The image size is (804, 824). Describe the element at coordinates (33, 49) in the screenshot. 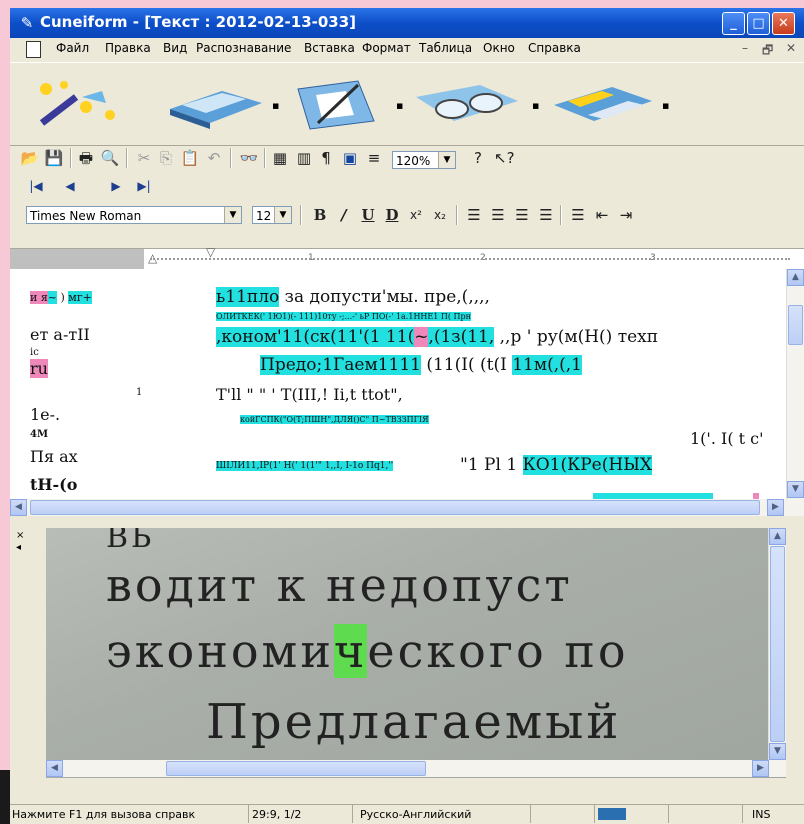

I see `document-icon` at that location.